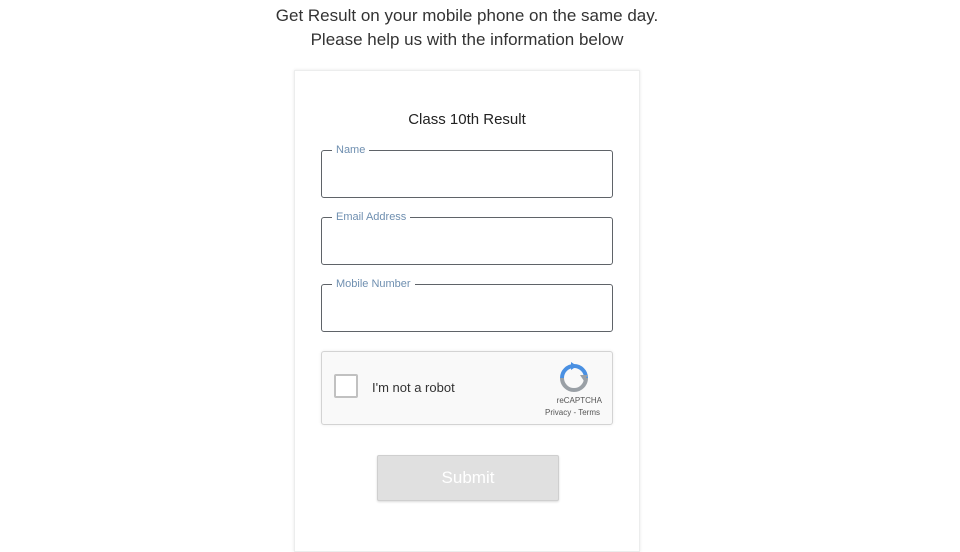 The image size is (960, 552). Describe the element at coordinates (579, 400) in the screenshot. I see `recaptcha-brand: reCAPTCHA` at that location.